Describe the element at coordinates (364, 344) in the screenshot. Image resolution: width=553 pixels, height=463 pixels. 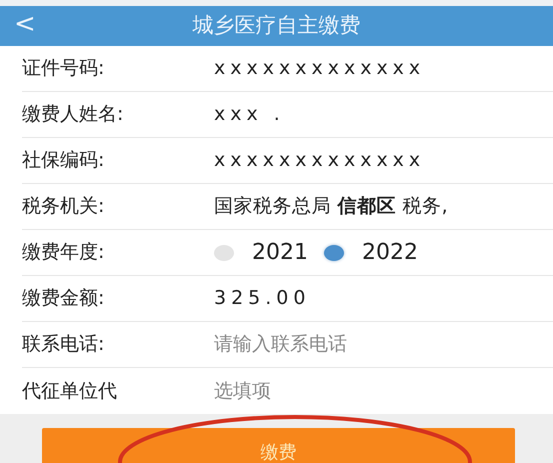
I see `input-field: 请输入联系电话` at that location.